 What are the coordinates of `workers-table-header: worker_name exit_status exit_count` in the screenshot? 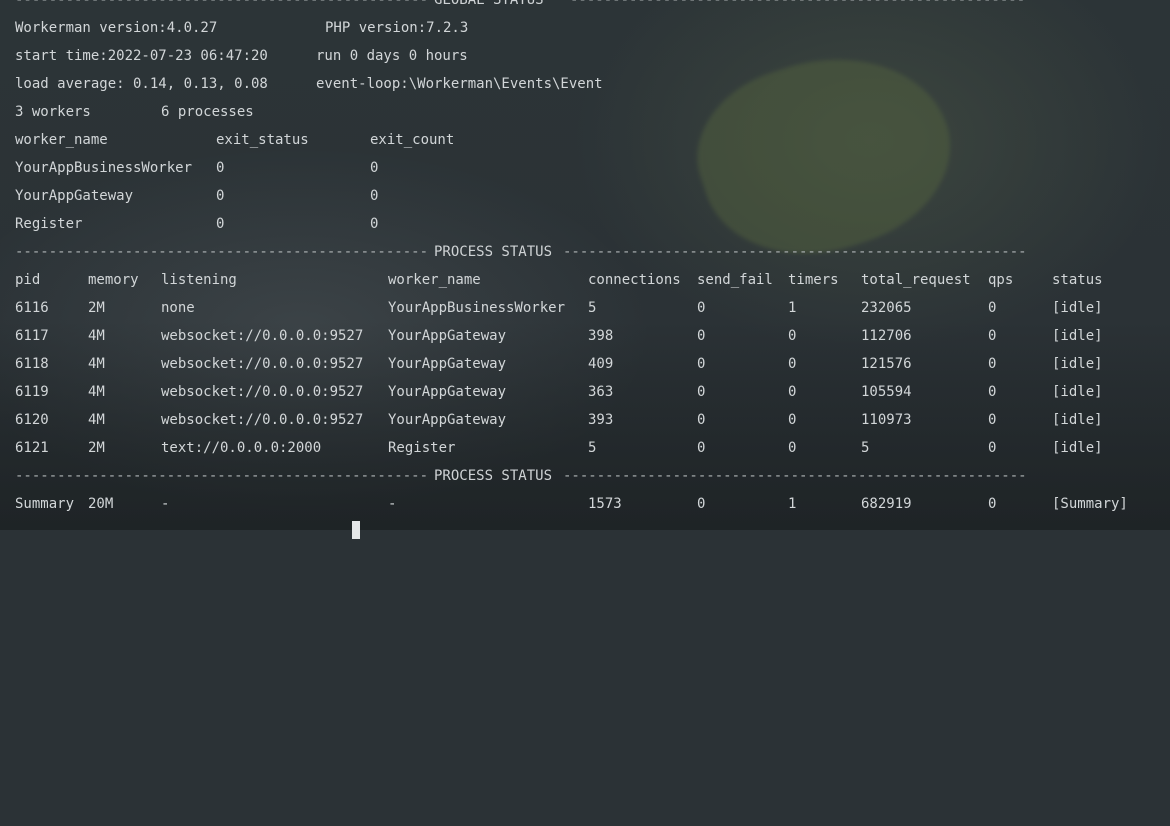 It's located at (585, 140).